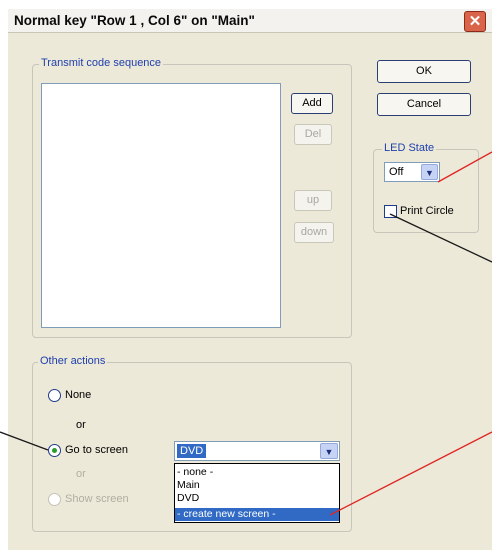 This screenshot has width=492, height=550. I want to click on annotation-line-led-dropdown, so click(464, 167).